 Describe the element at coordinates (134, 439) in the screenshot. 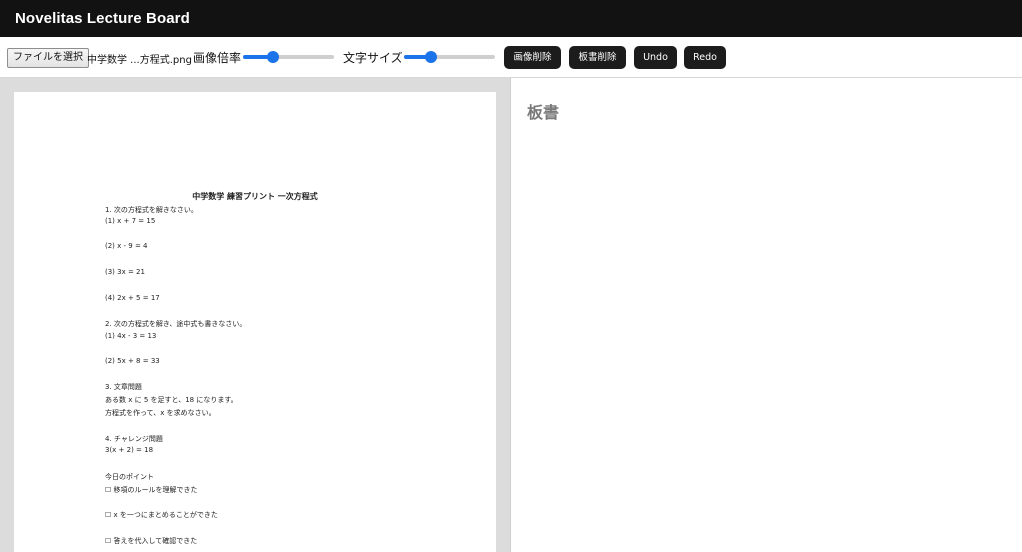

I see `worksheet-line: 4. チャレンジ問題` at that location.